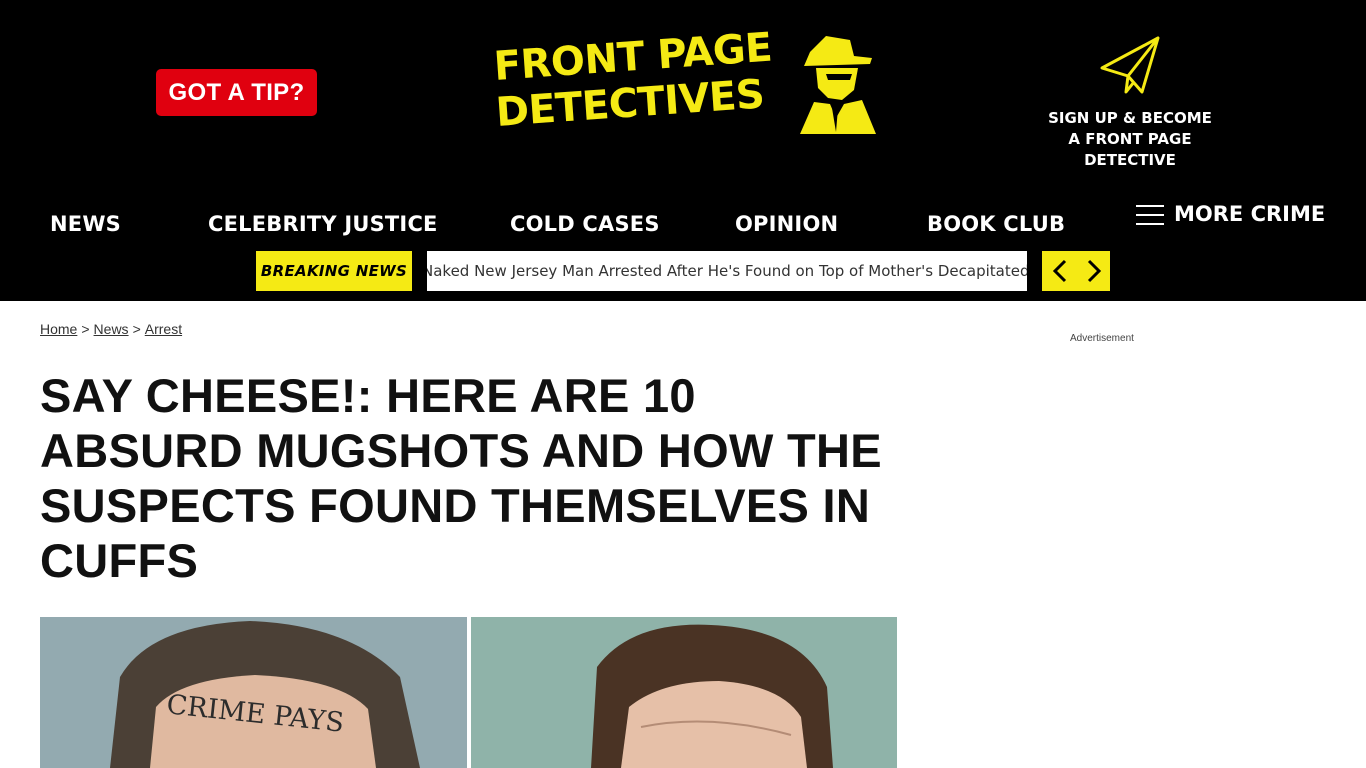  I want to click on more-crime-menu-button: MORE CRIME, so click(1231, 216).